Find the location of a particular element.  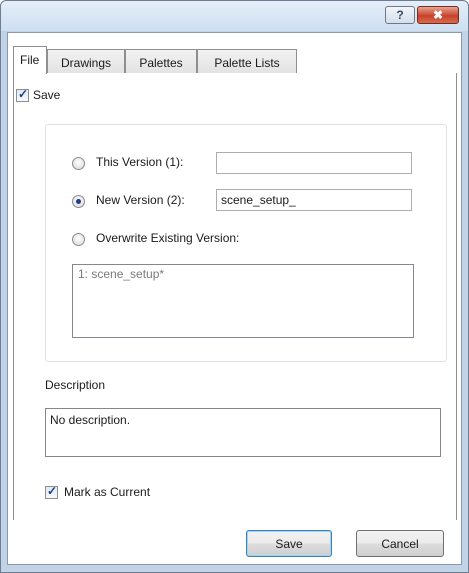

title-bar: ? ✖ is located at coordinates (234, 16).